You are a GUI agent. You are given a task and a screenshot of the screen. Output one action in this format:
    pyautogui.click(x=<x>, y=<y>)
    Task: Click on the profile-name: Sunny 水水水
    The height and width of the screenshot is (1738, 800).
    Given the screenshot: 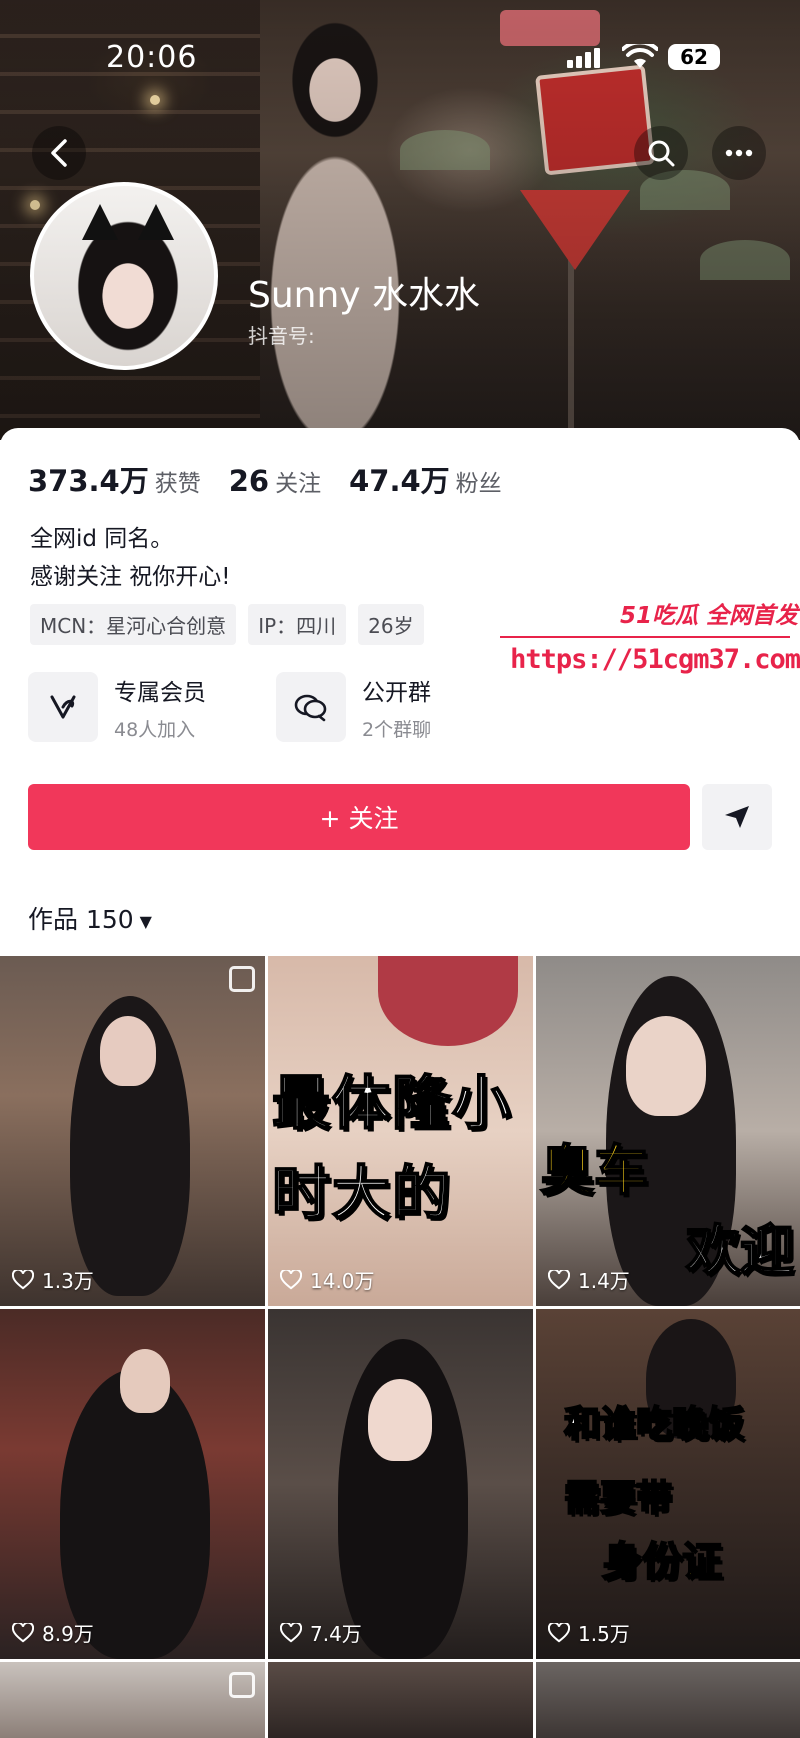 What is the action you would take?
    pyautogui.click(x=364, y=295)
    